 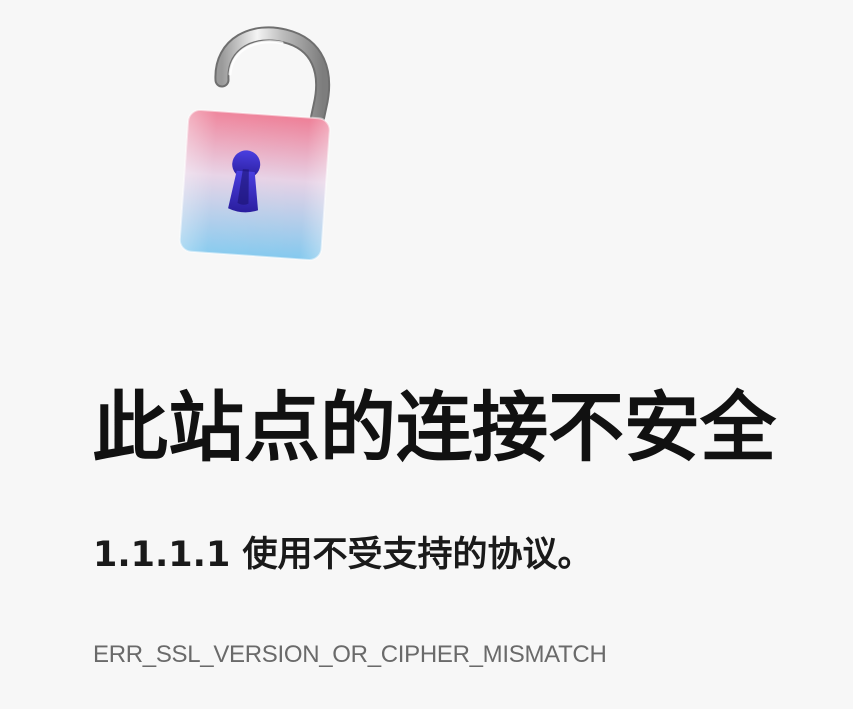 I want to click on unlocked-padlock-icon, so click(x=255, y=147).